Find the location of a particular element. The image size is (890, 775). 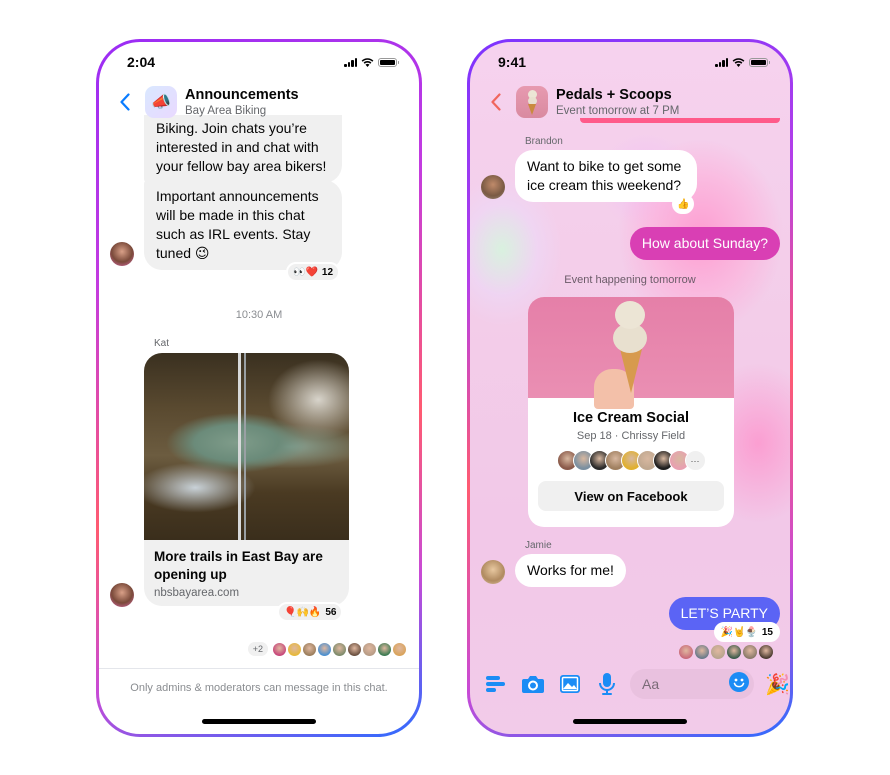

sender-name: Brandon is located at coordinates (544, 141).